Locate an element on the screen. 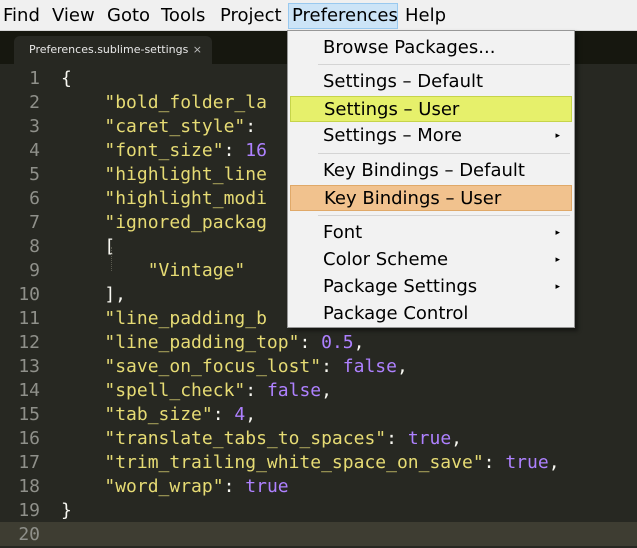  code-line: "font_size": 16 is located at coordinates (164, 151).